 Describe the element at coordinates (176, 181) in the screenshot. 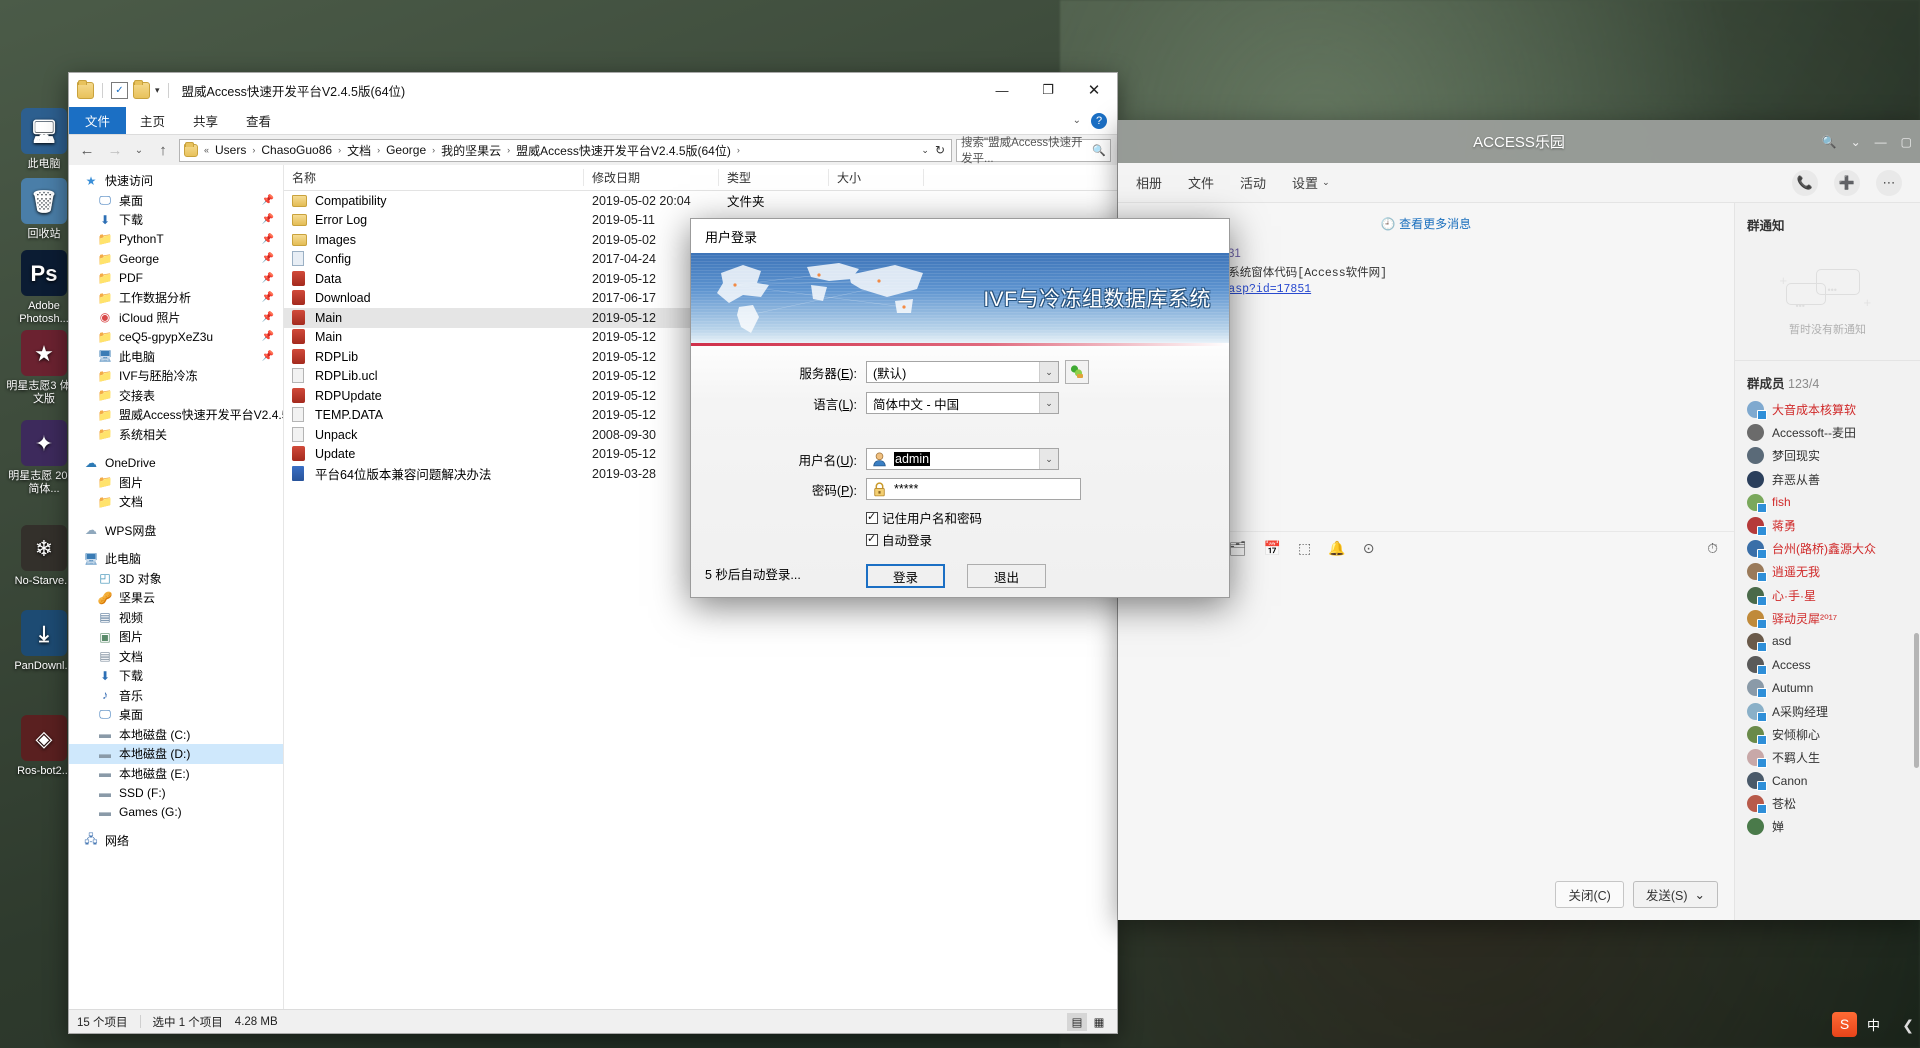

I see `nav-item-0: ★ 快速访问` at that location.